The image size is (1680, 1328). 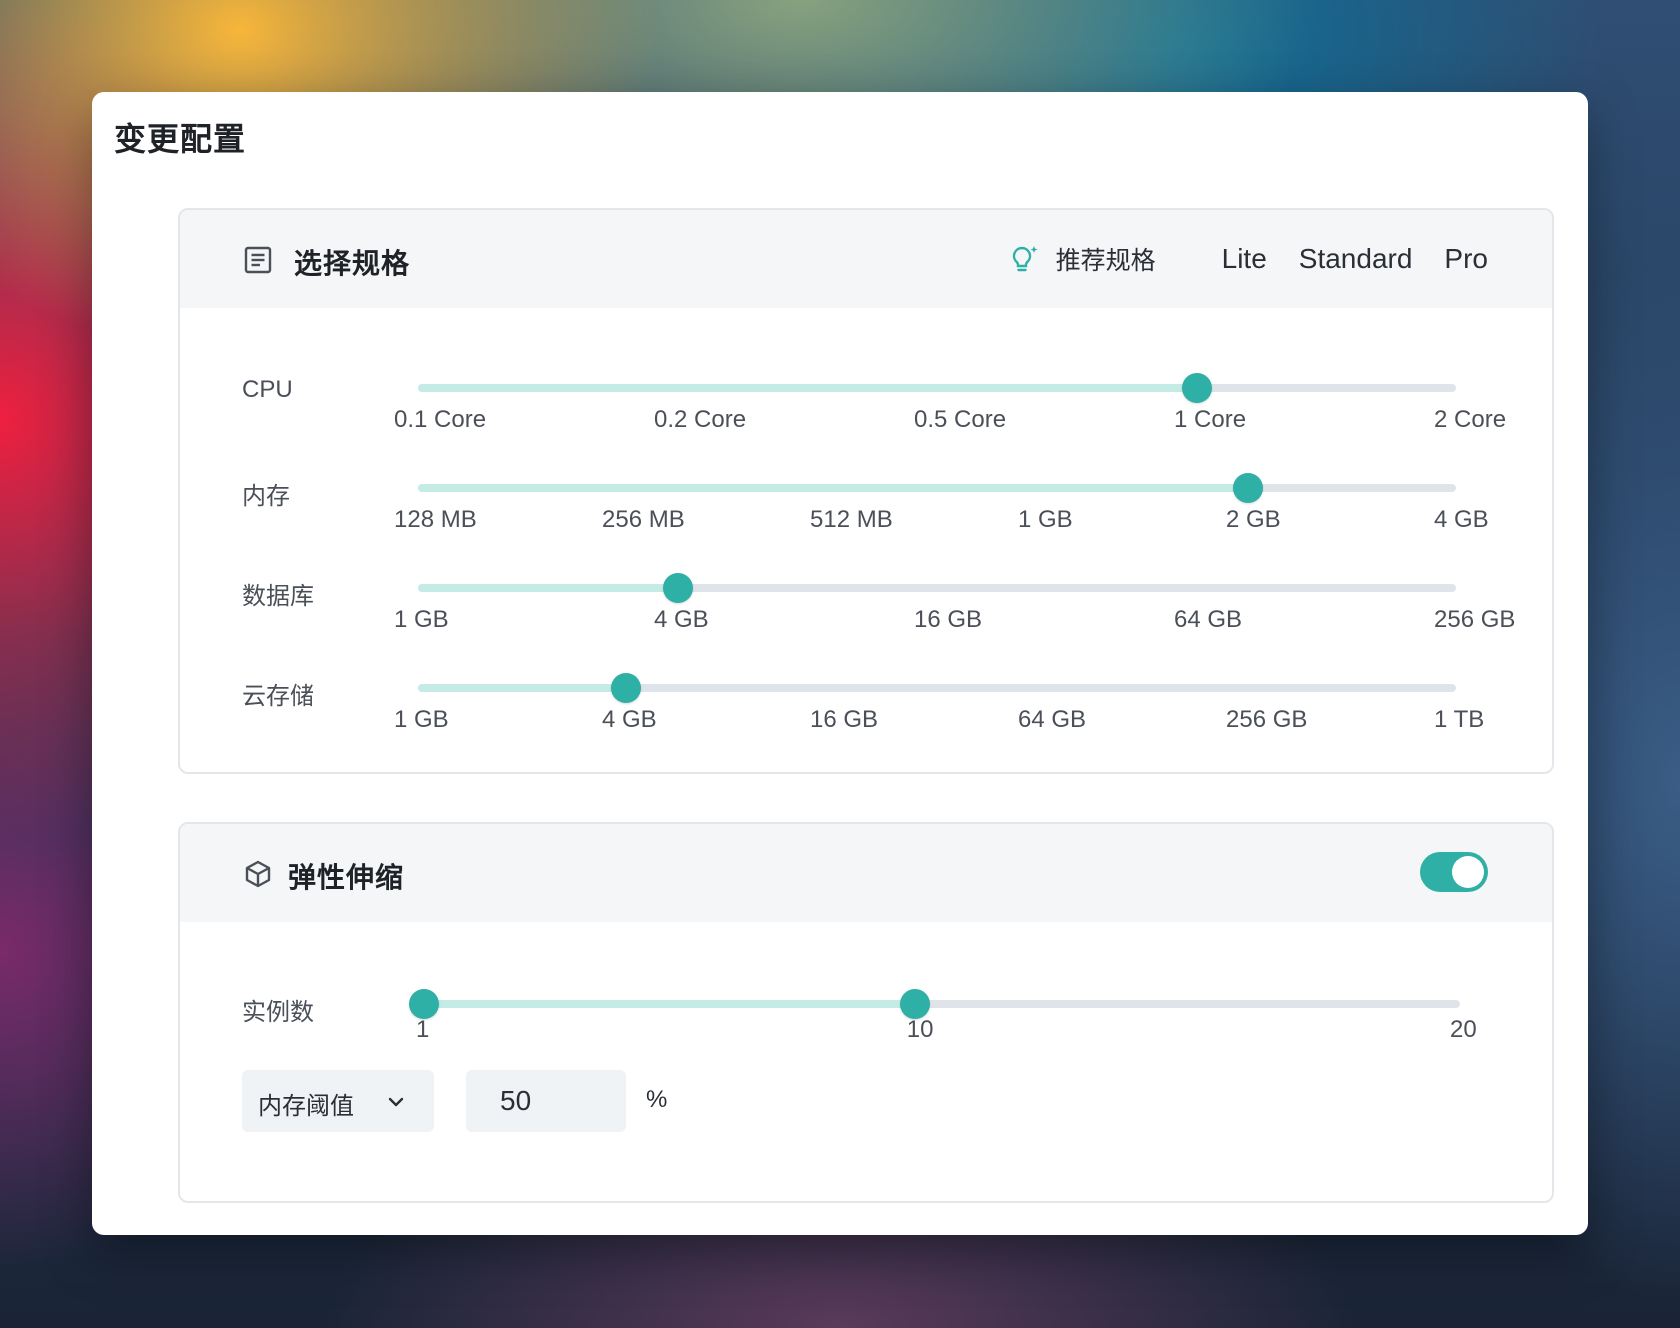 I want to click on instances-tick: 20, so click(x=1463, y=1029).